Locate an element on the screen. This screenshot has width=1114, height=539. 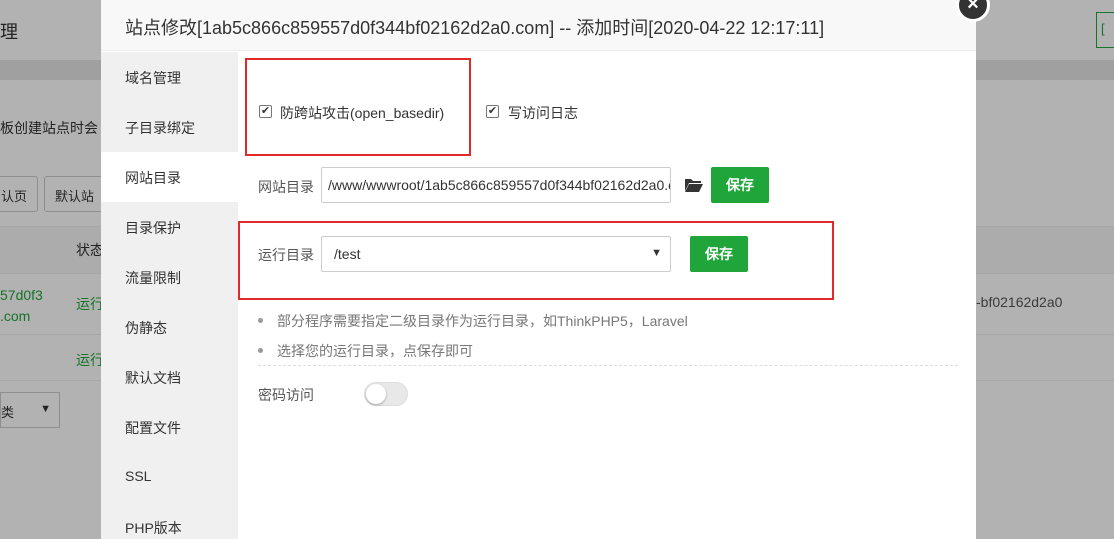
sidebar-item-subdir-binding: 子目录绑定 is located at coordinates (169, 127).